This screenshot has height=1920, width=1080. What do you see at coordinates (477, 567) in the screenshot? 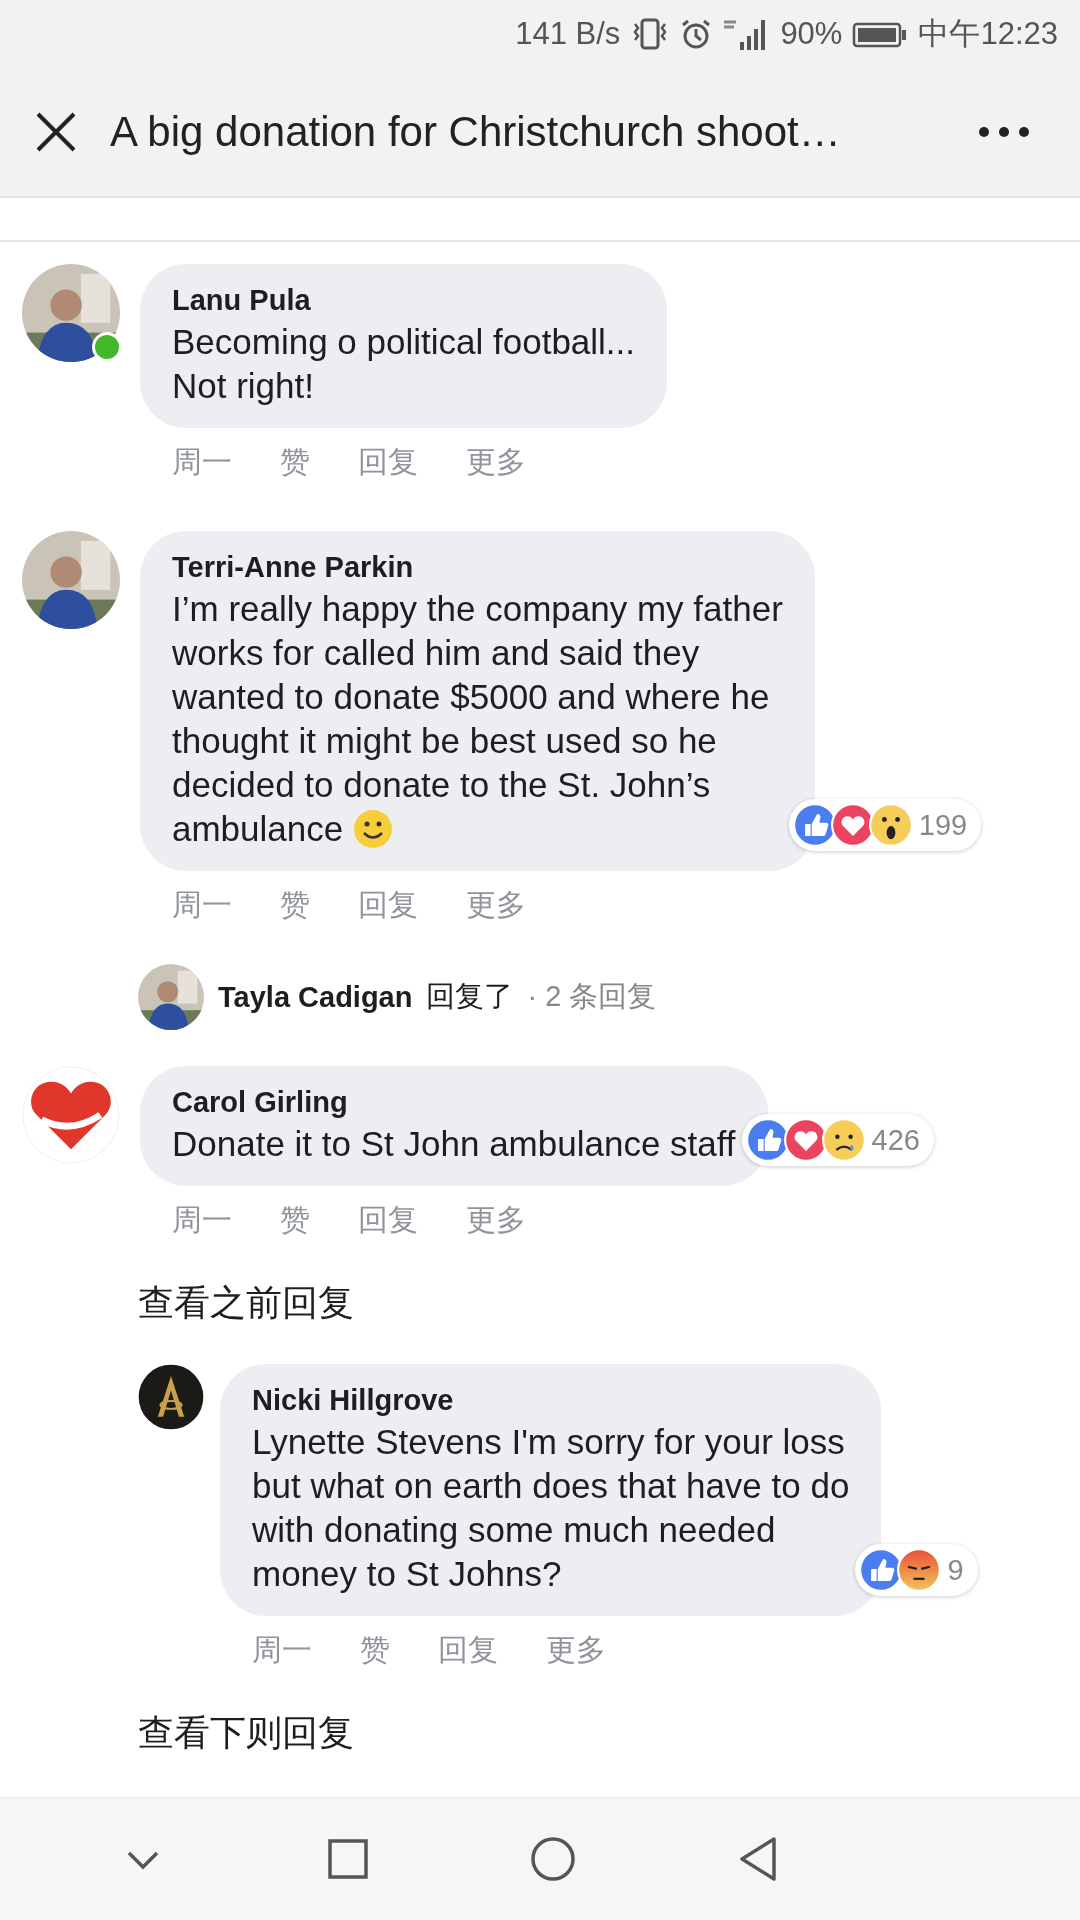
I see `commenter-name: Terri-Anne Parkin` at bounding box center [477, 567].